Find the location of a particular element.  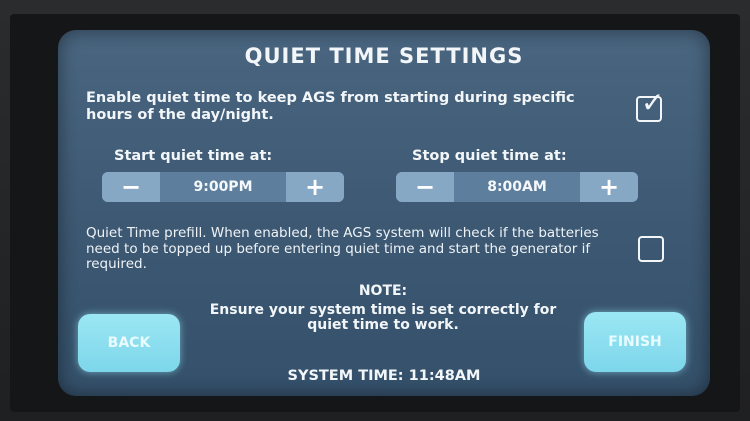

stop-time-label: Stop quiet time at: is located at coordinates (489, 156).